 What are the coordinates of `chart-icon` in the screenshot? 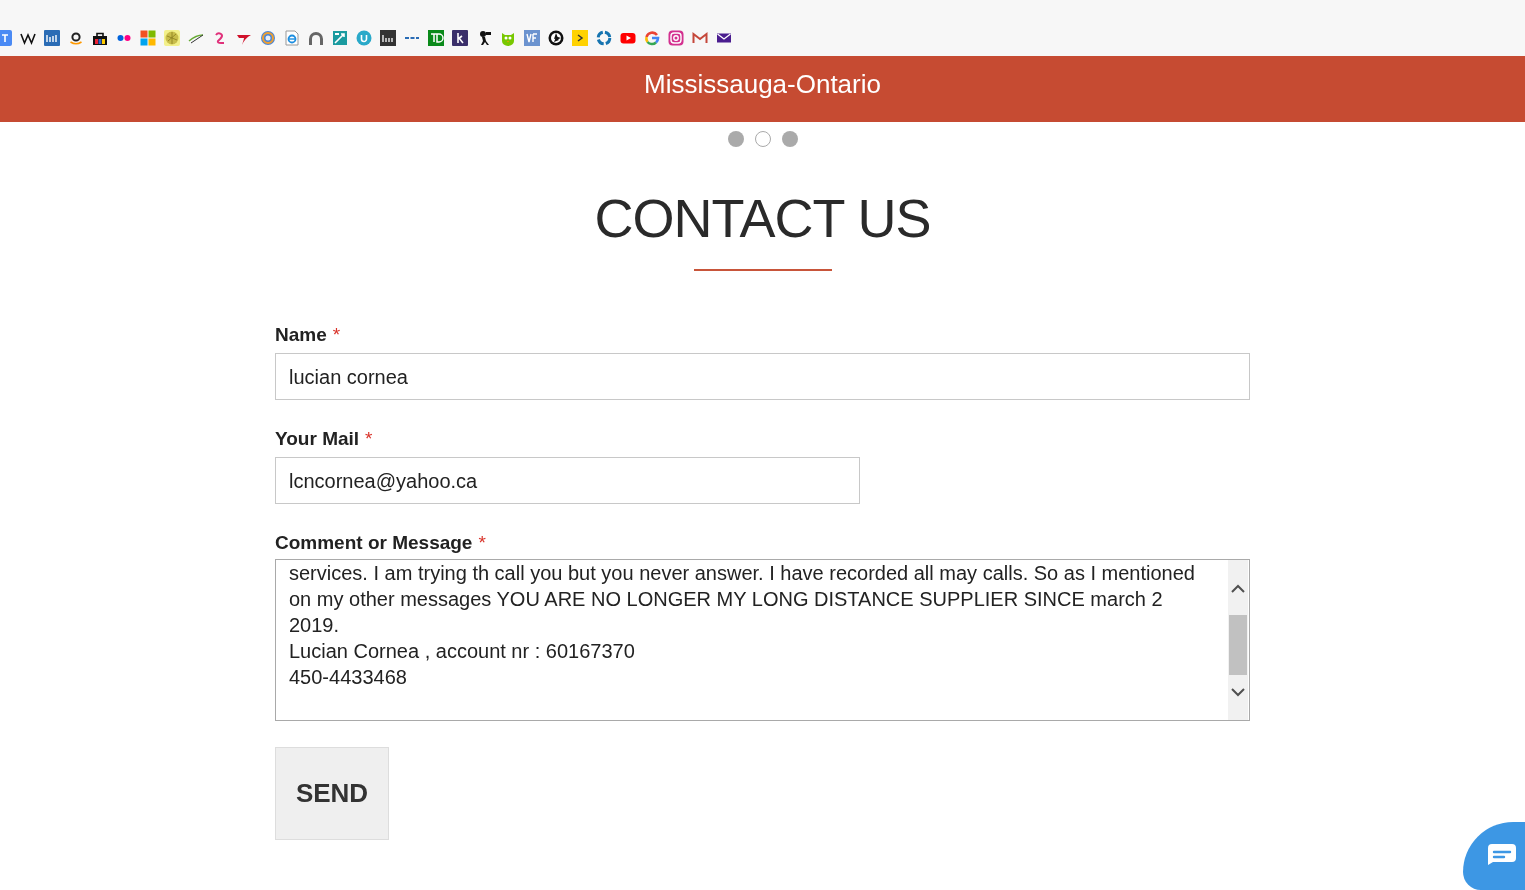 It's located at (340, 38).